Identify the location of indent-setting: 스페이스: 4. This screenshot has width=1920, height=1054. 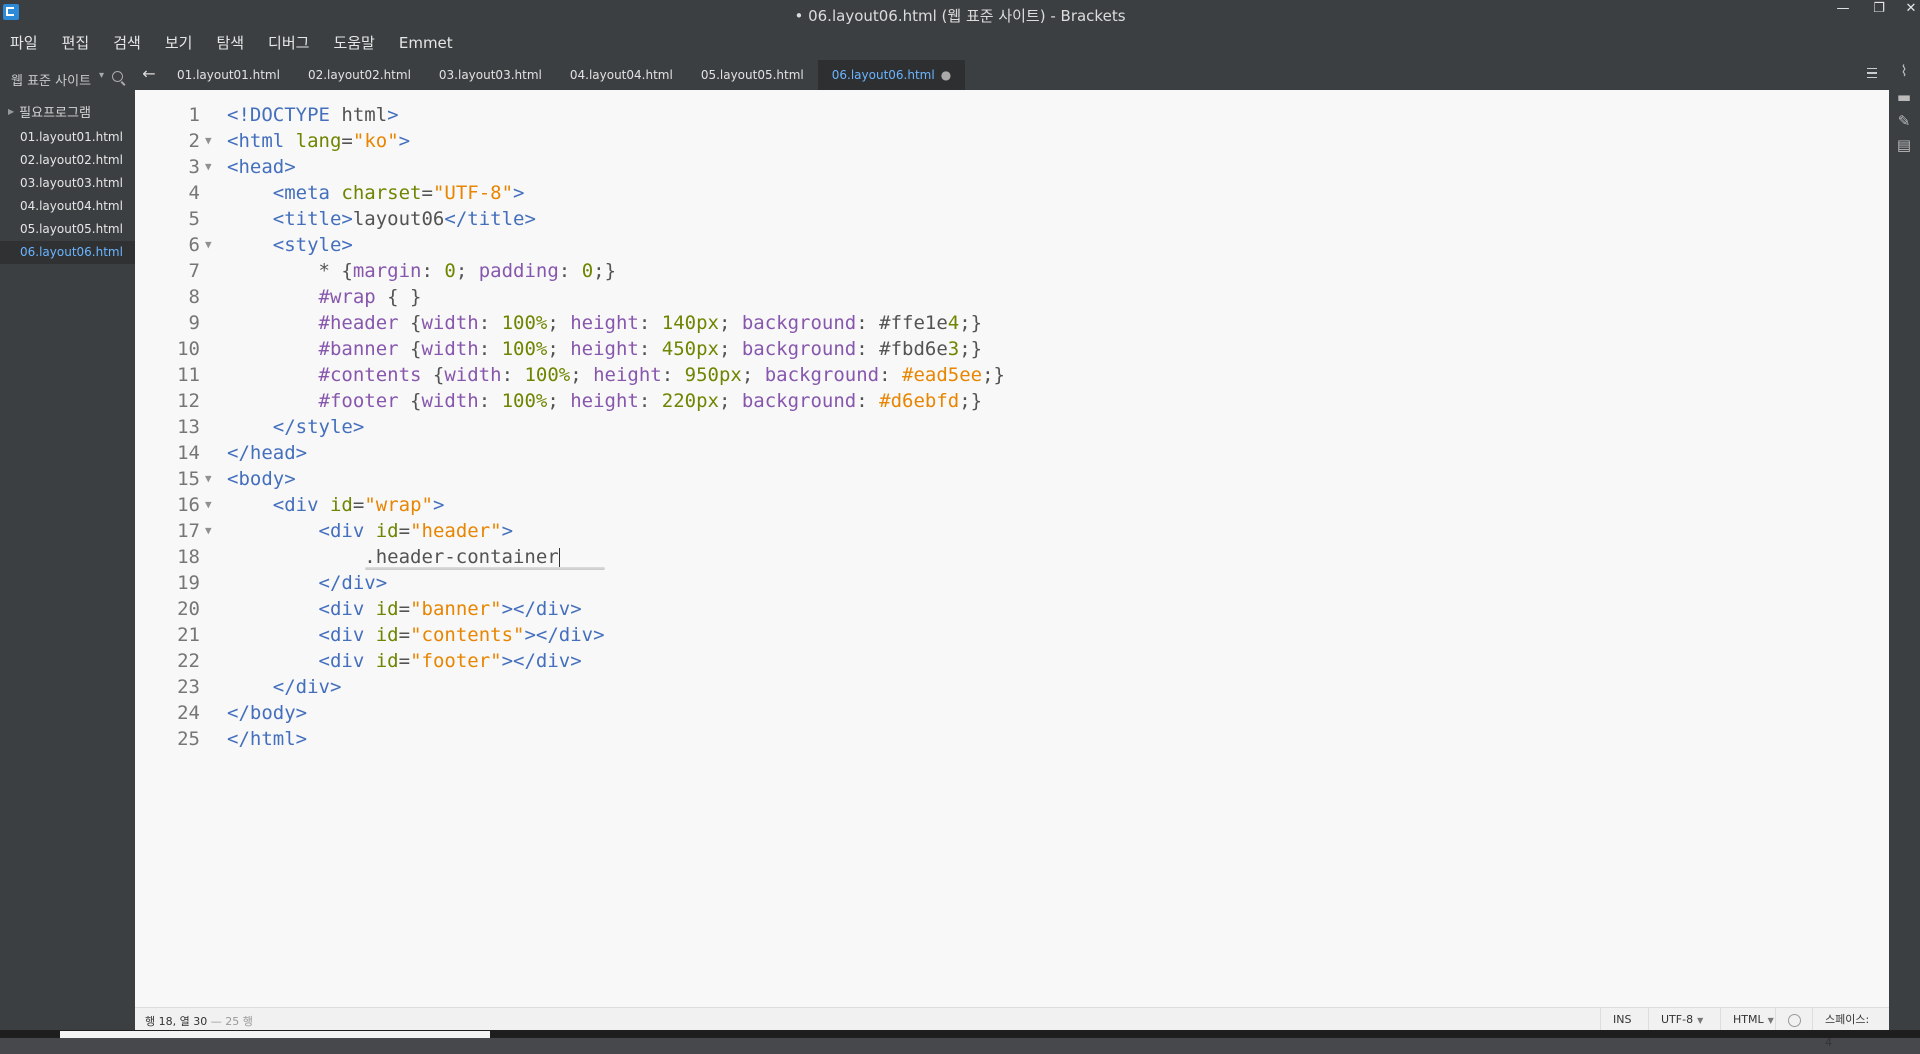
(1850, 1028).